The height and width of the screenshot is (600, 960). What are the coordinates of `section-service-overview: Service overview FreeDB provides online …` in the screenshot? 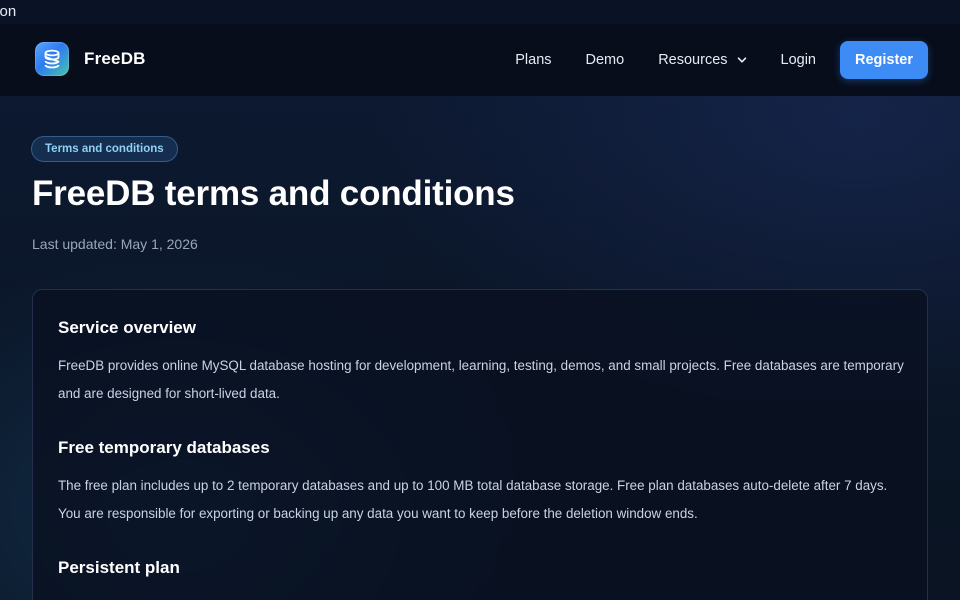 It's located at (483, 363).